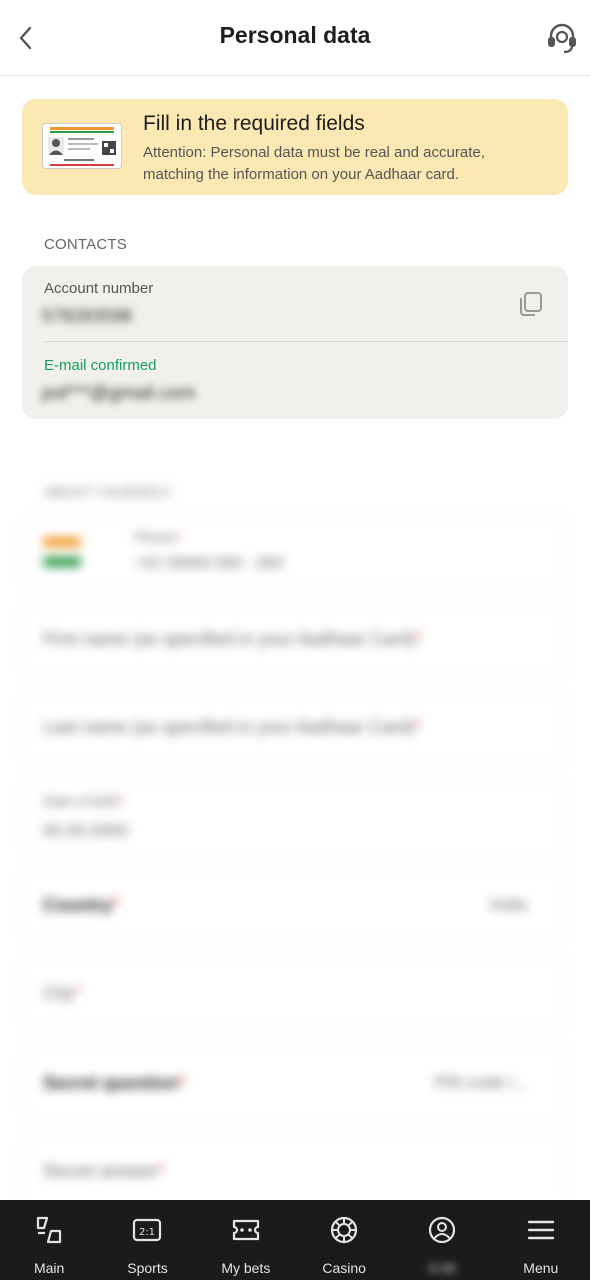  What do you see at coordinates (295, 906) in the screenshot?
I see `country-select: Country* India` at bounding box center [295, 906].